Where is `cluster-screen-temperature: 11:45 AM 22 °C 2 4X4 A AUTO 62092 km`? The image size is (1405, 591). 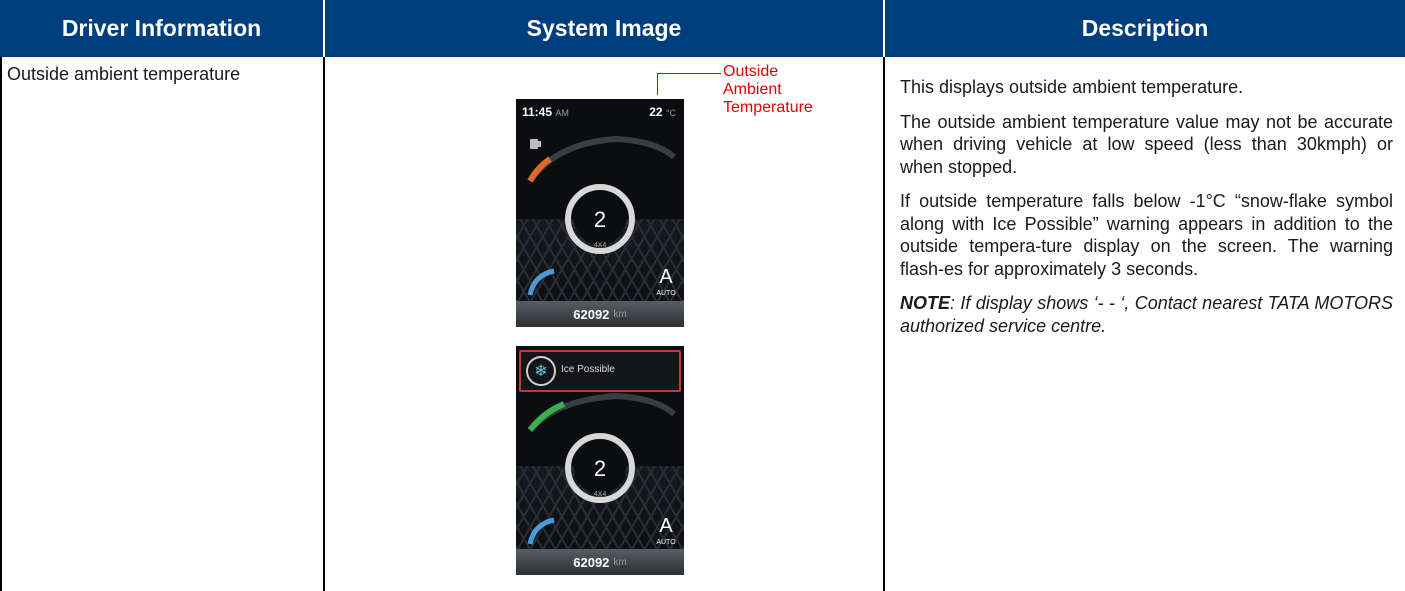
cluster-screen-temperature: 11:45 AM 22 °C 2 4X4 A AUTO 62092 km is located at coordinates (600, 213).